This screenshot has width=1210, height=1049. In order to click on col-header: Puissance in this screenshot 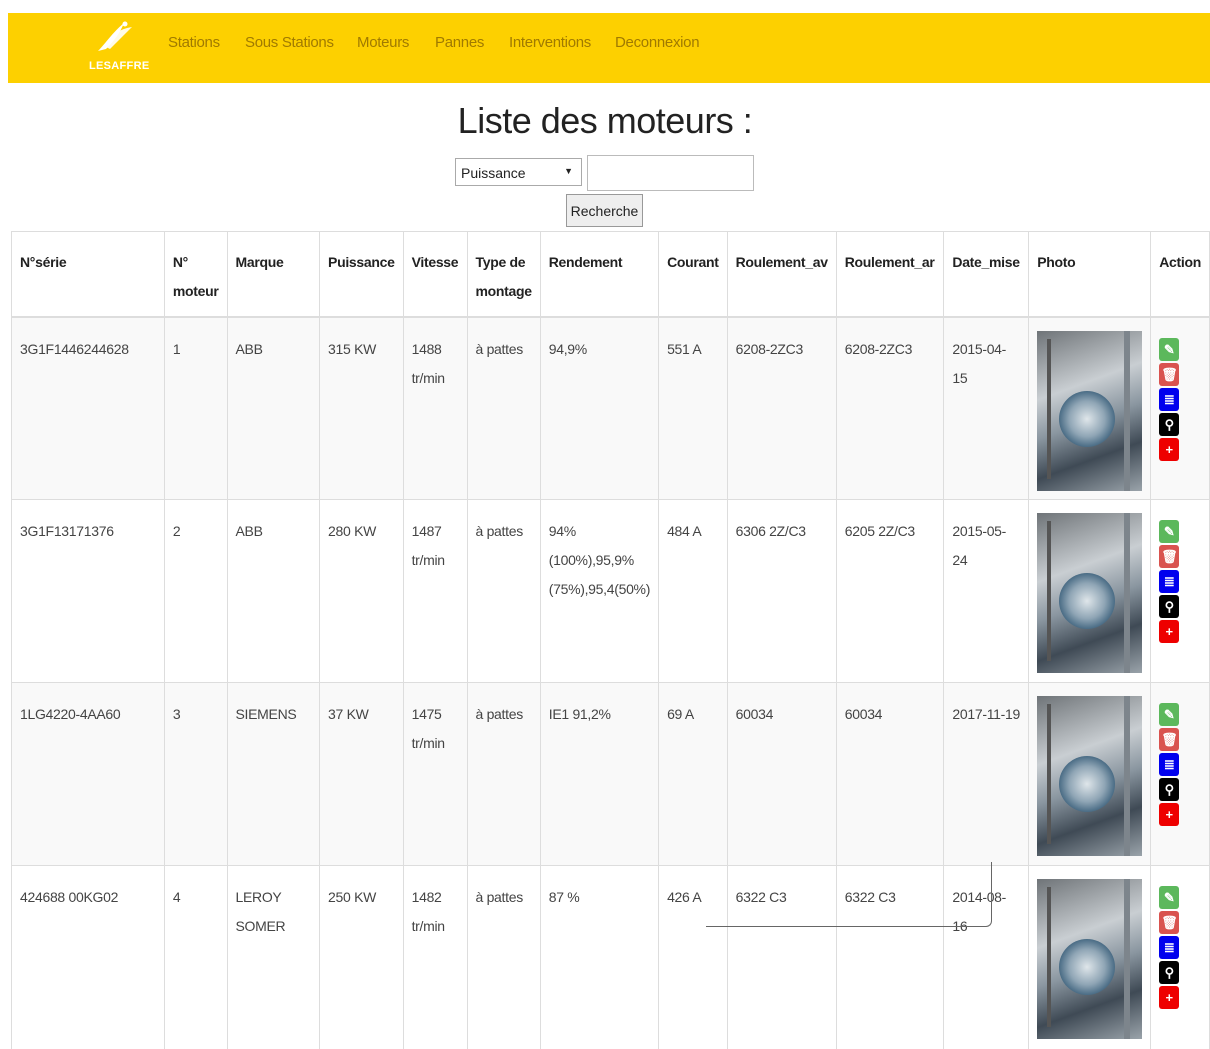, I will do `click(361, 274)`.